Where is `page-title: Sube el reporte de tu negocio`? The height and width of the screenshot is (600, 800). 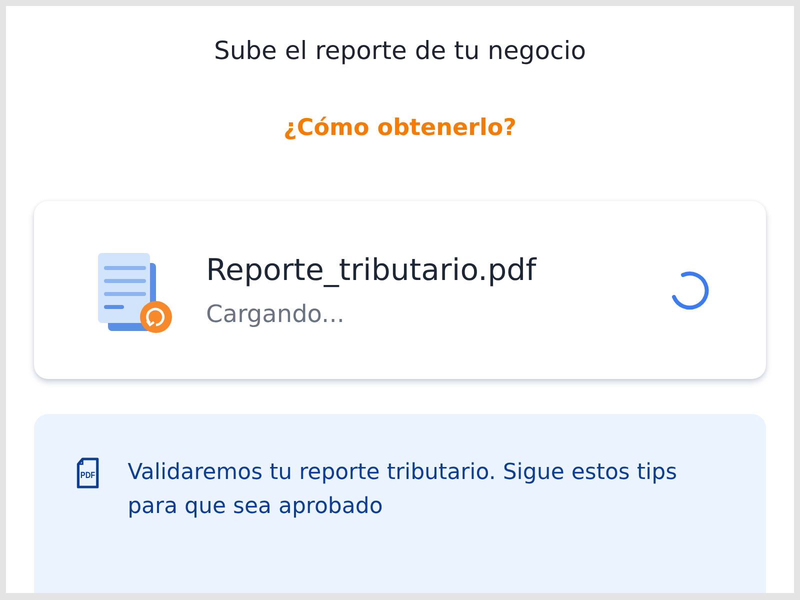
page-title: Sube el reporte de tu negocio is located at coordinates (400, 50).